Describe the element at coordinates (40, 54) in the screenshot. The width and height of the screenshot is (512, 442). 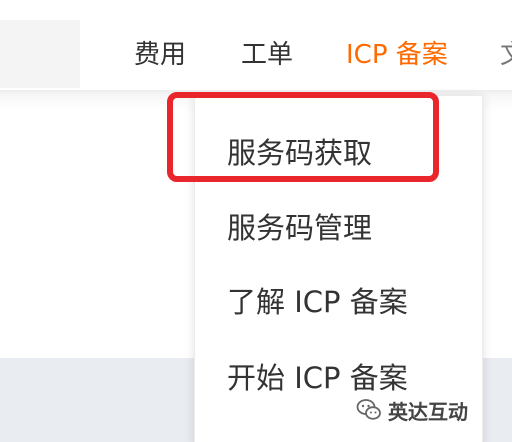
I see `logo-area` at that location.